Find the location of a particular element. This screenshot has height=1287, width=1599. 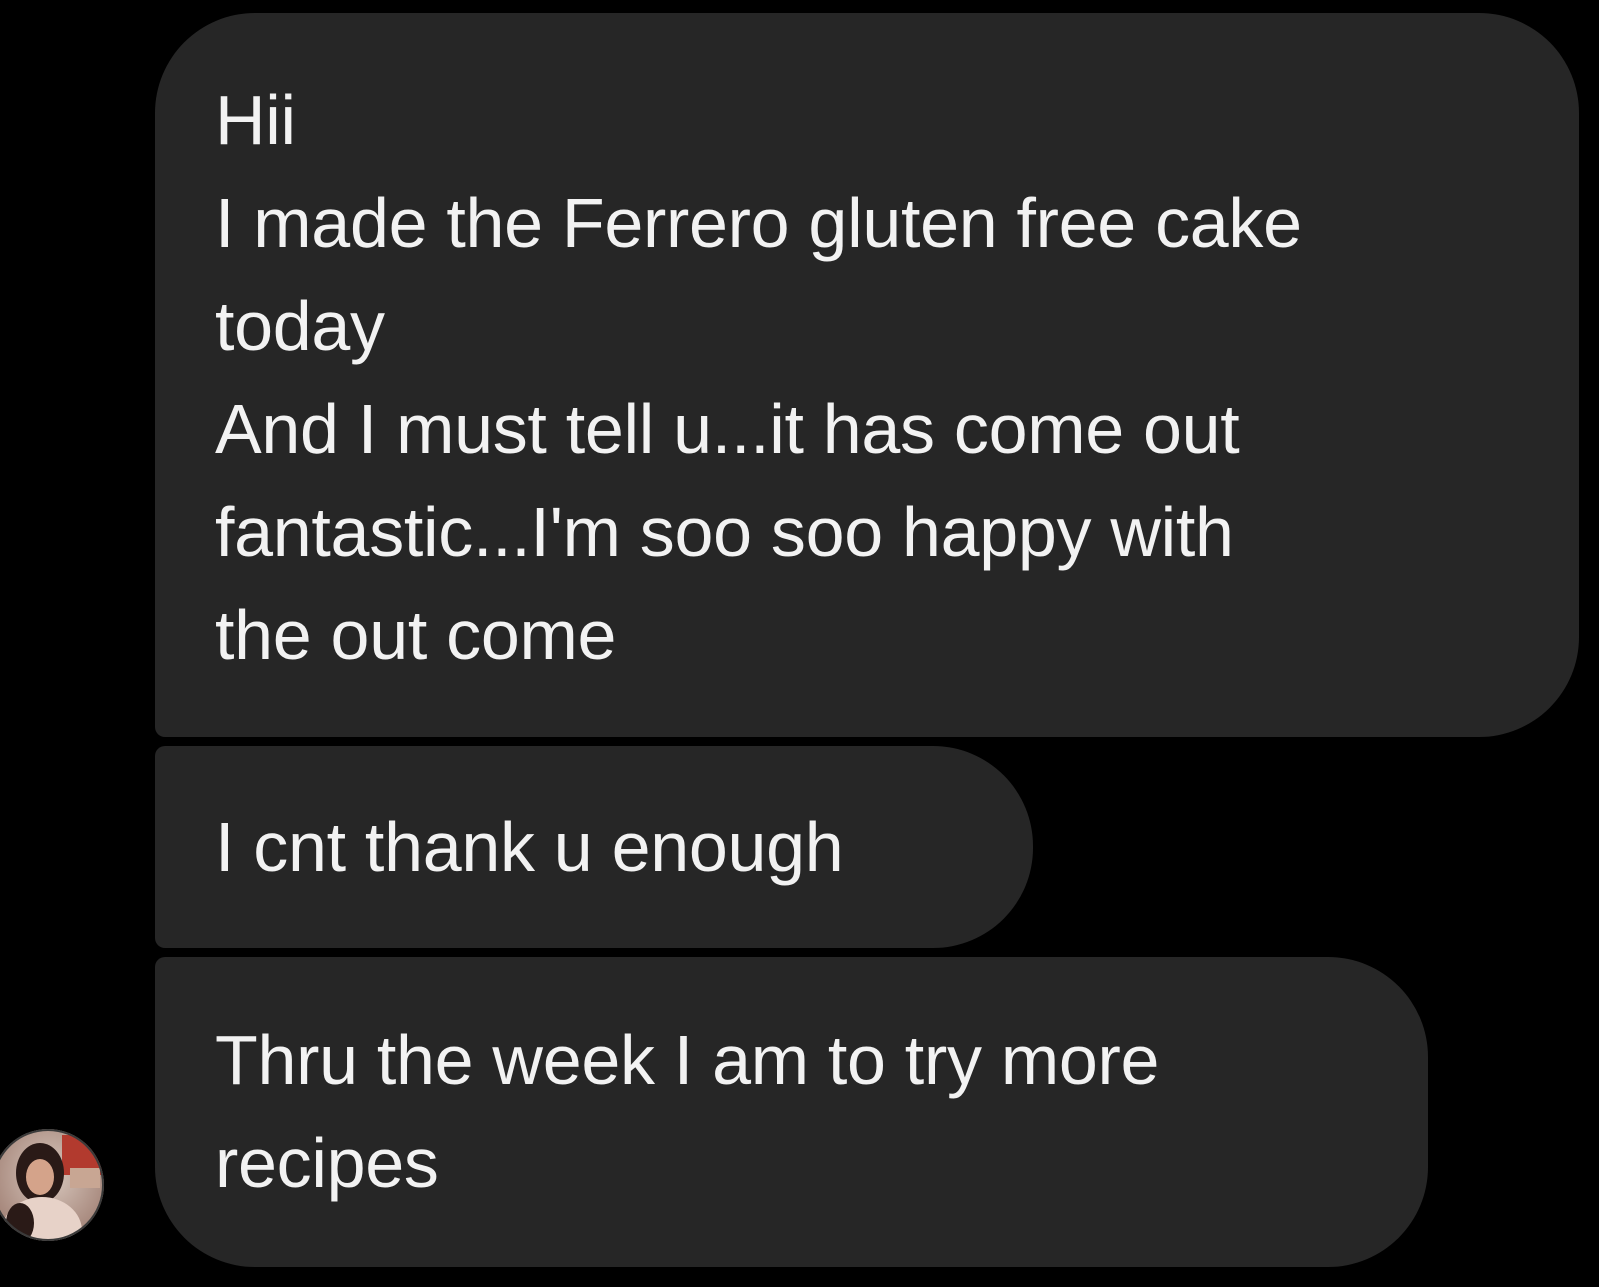

sender-avatar is located at coordinates (52, 1188).